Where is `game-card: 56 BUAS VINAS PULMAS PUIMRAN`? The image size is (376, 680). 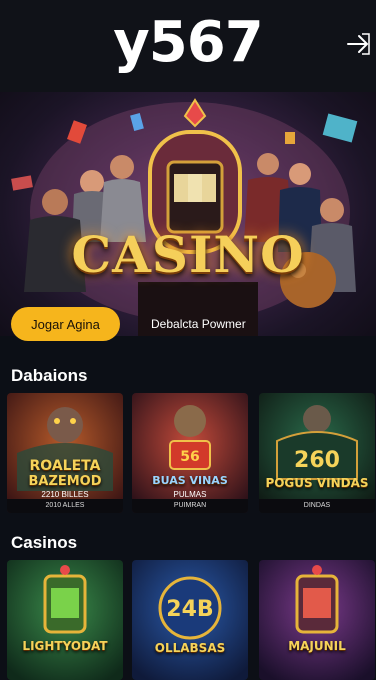
game-card: 56 BUAS VINAS PULMAS PUIMRAN is located at coordinates (190, 453).